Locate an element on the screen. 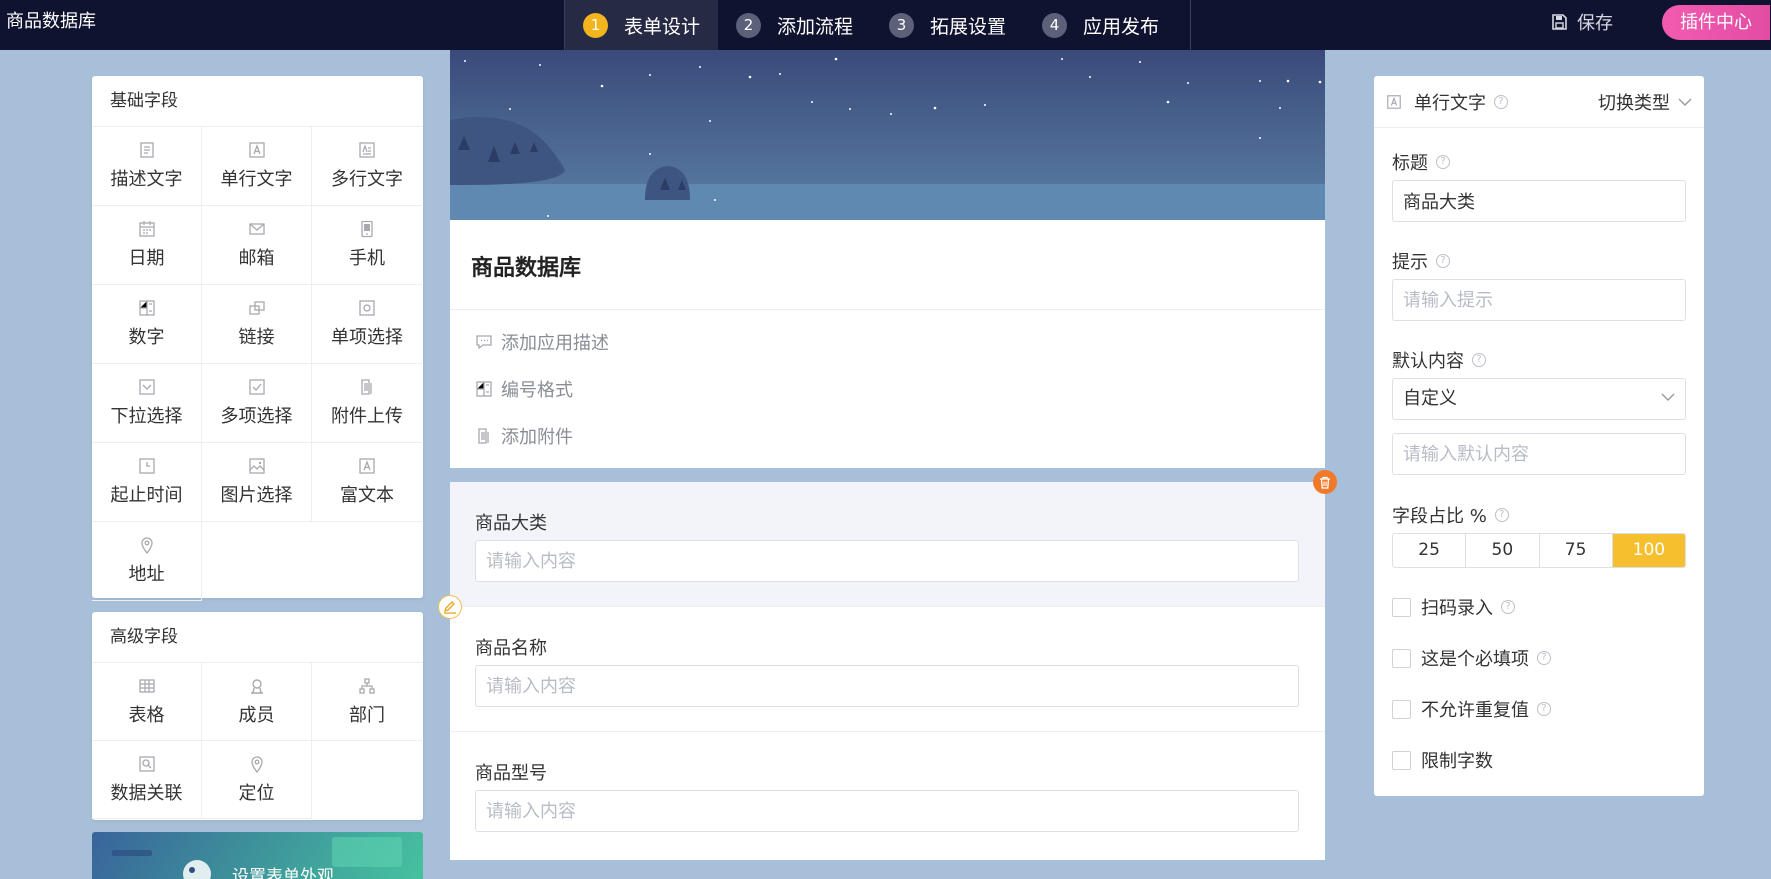 The height and width of the screenshot is (879, 1771). add-attachment-button: 添加附件 is located at coordinates (524, 436).